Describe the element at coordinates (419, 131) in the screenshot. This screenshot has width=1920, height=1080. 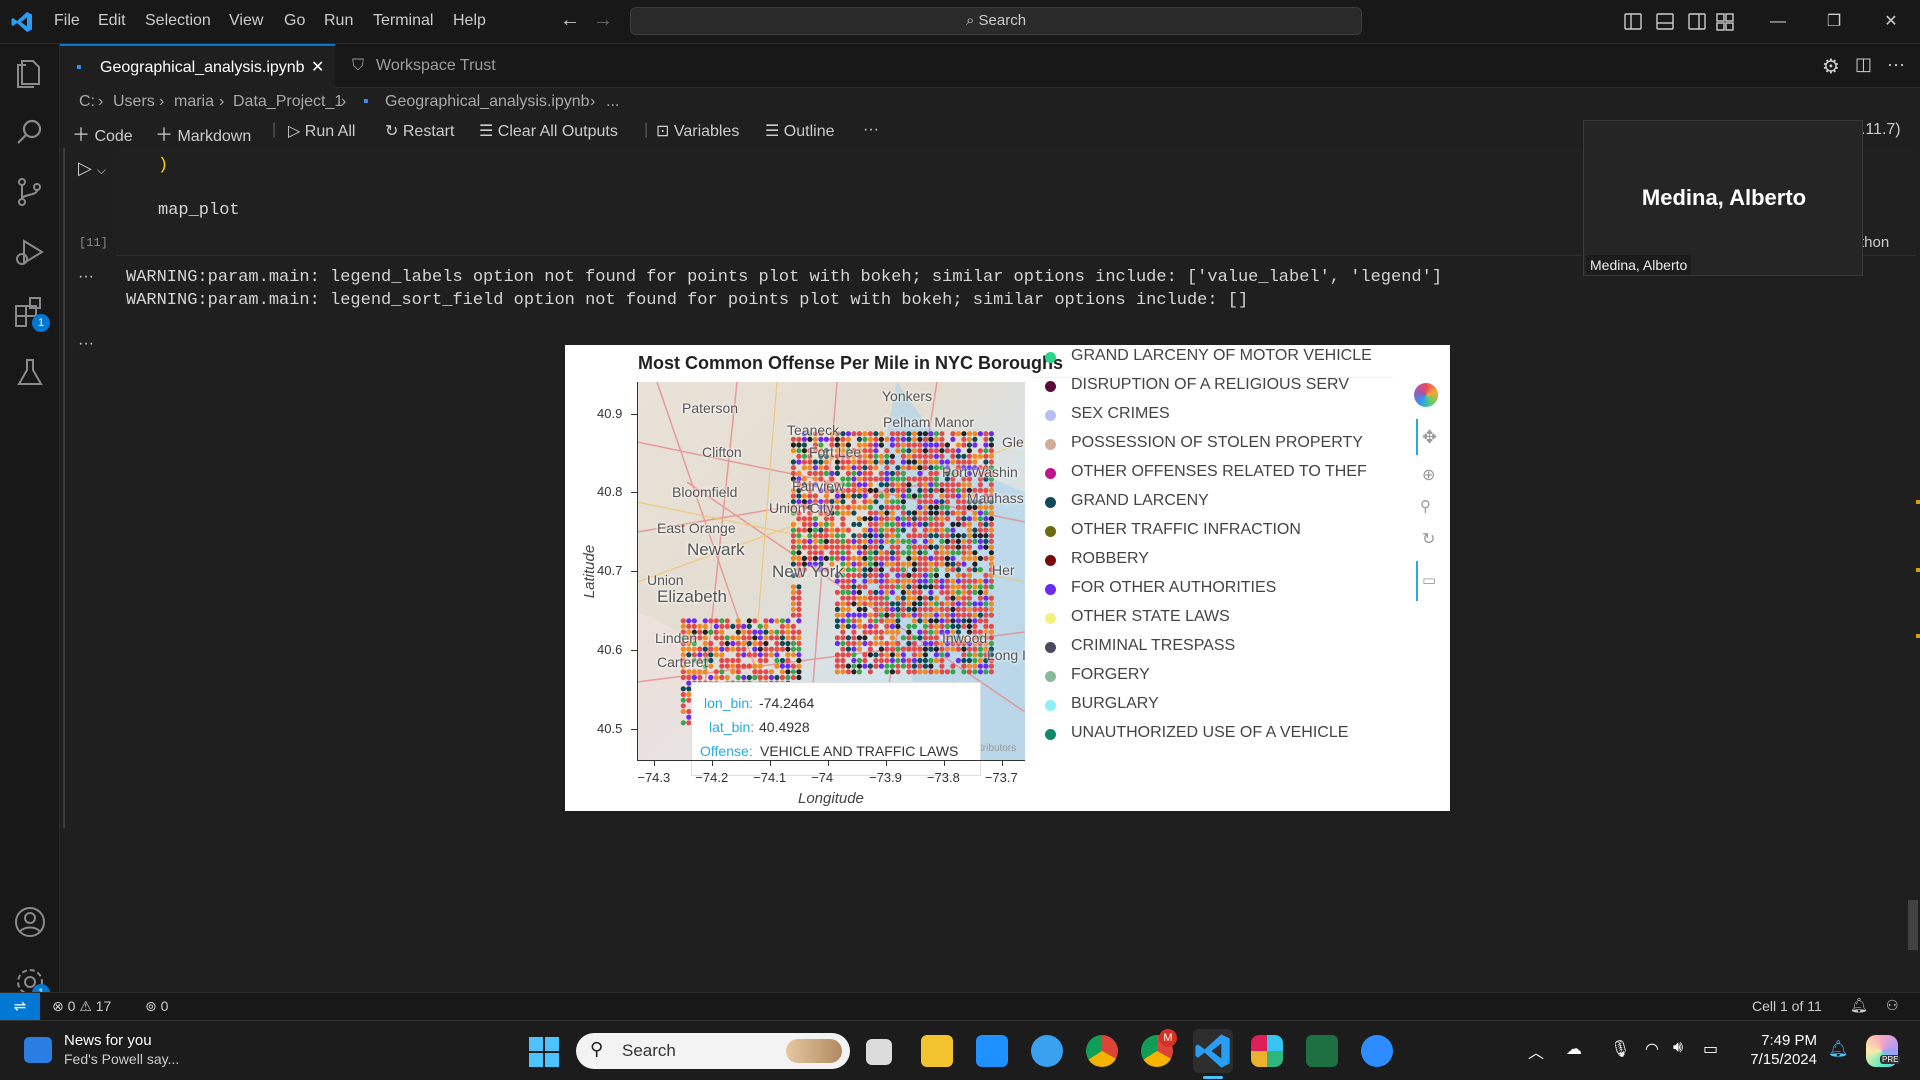
I see `restart-button: ↻ Restart` at that location.